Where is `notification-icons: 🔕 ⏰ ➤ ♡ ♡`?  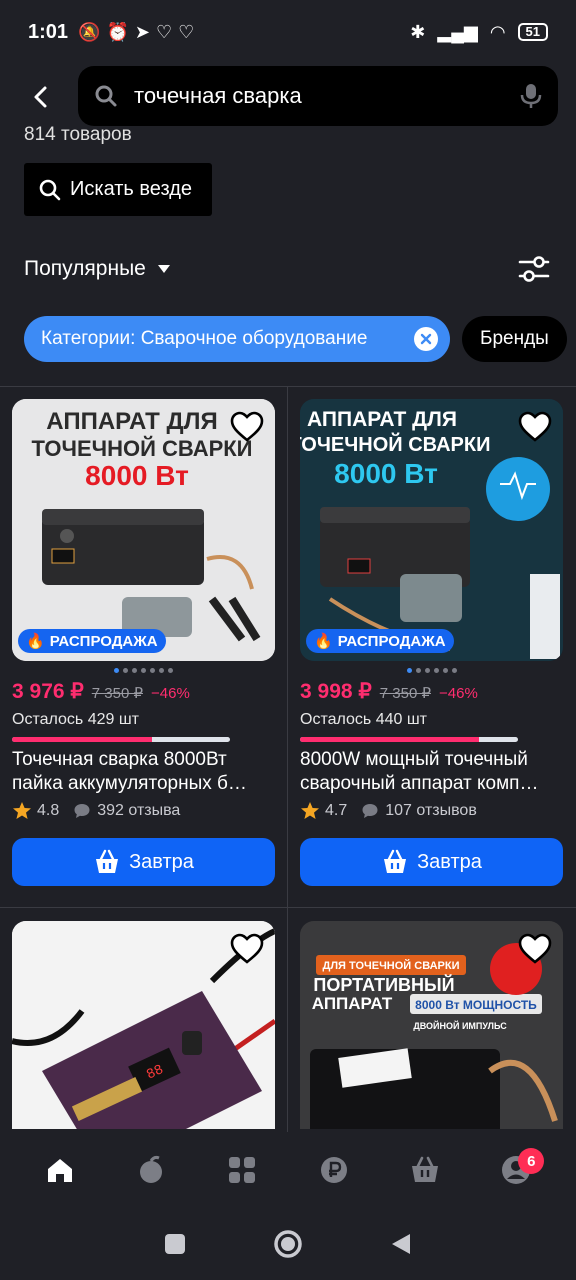
notification-icons: 🔕 ⏰ ➤ ♡ ♡ is located at coordinates (136, 32).